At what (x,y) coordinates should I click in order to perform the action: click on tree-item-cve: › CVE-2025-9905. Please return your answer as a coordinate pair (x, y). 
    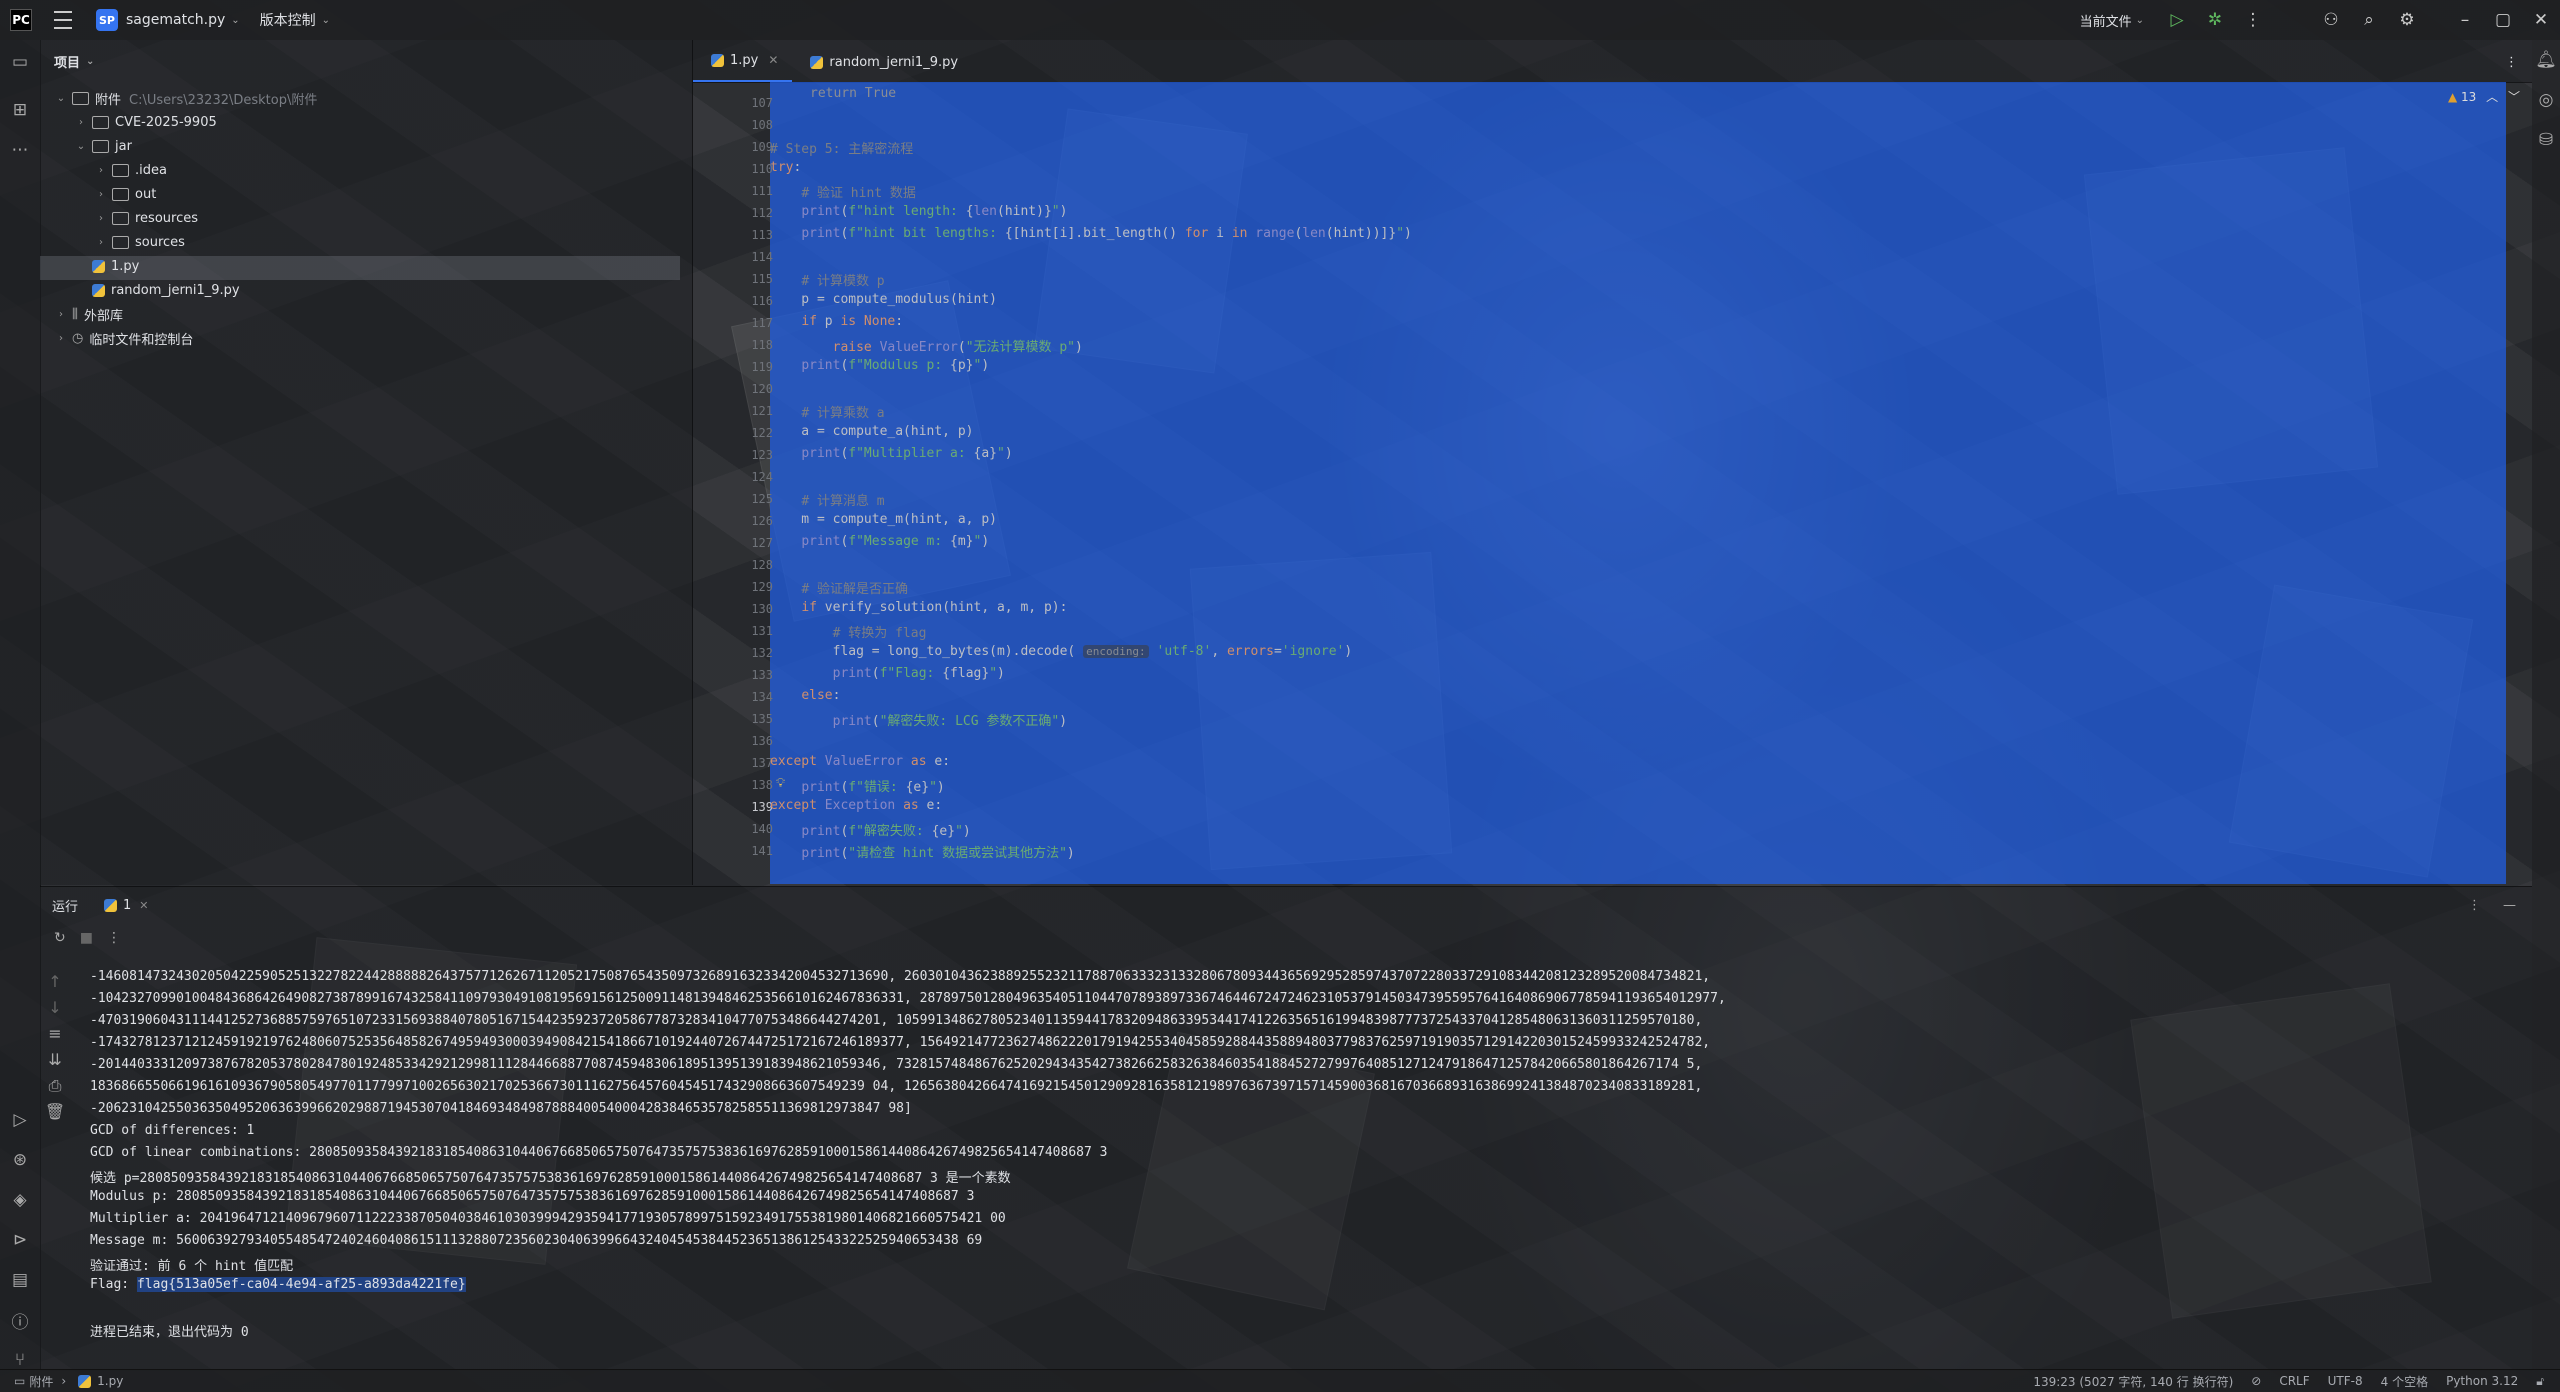
    Looking at the image, I should click on (145, 122).